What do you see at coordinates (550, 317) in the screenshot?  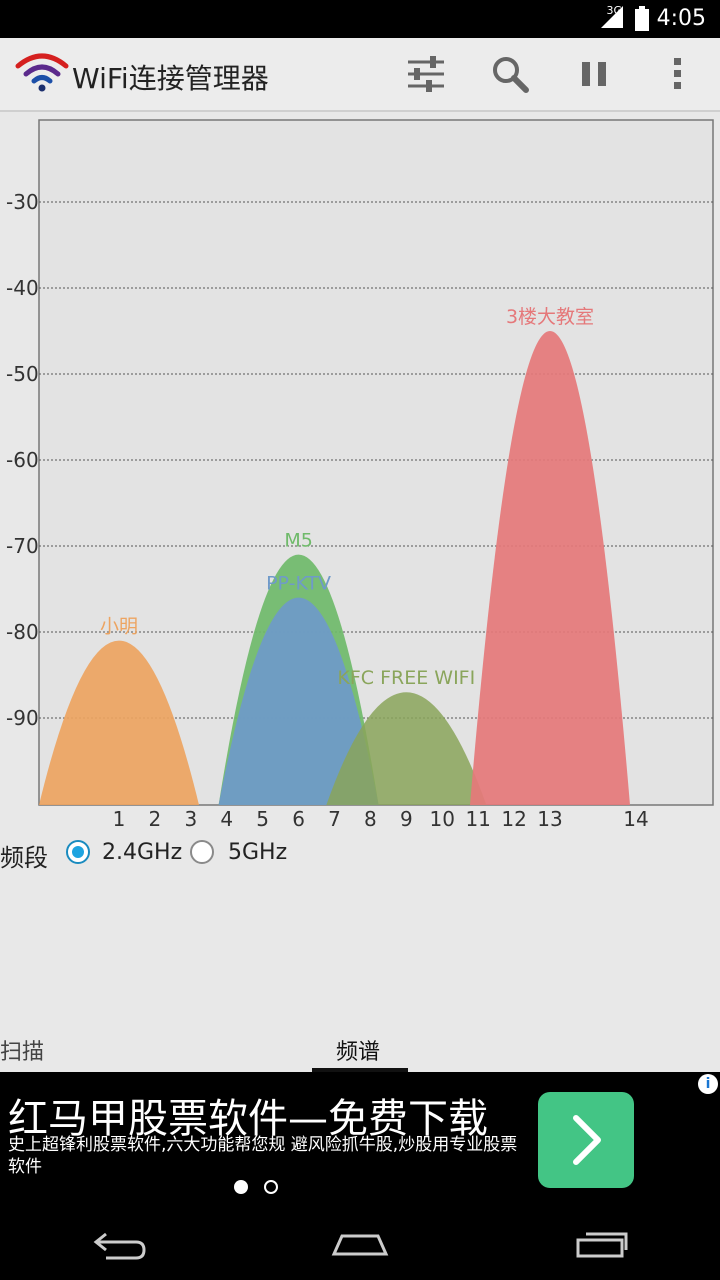 I see `network-label: 3楼大教室` at bounding box center [550, 317].